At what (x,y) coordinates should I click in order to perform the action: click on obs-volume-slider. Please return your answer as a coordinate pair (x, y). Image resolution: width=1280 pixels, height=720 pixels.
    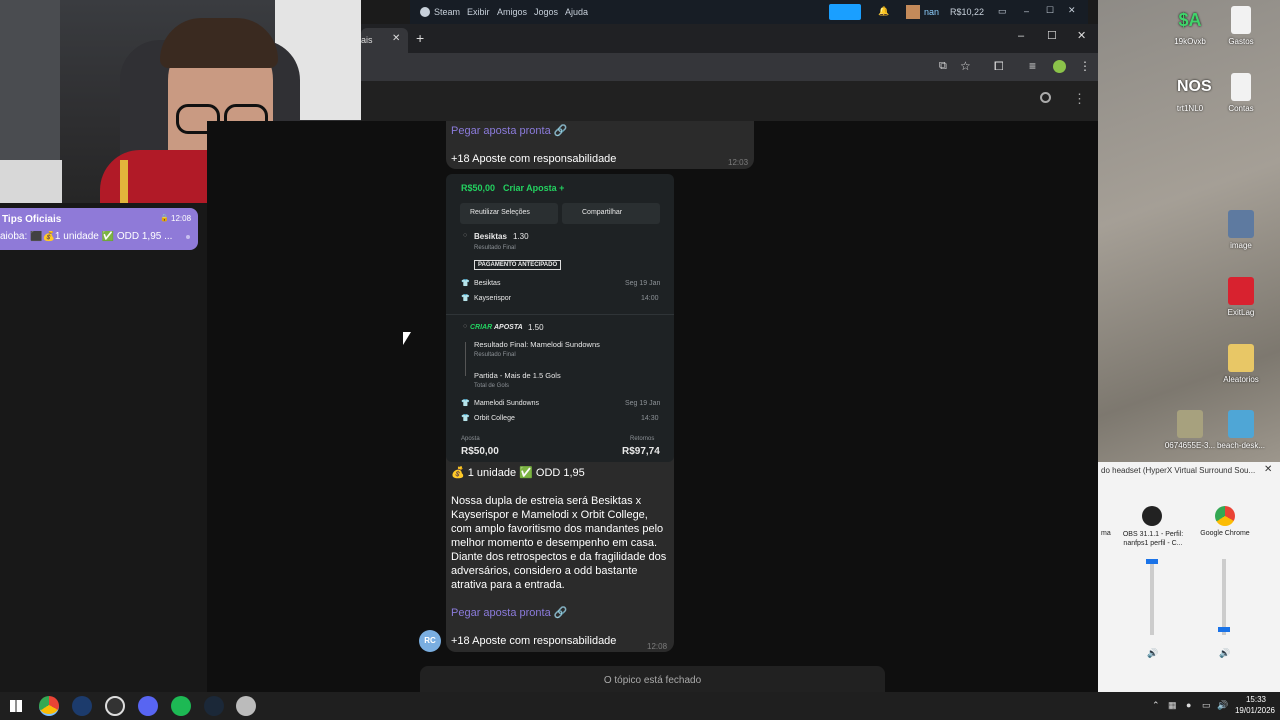
    Looking at the image, I should click on (1152, 597).